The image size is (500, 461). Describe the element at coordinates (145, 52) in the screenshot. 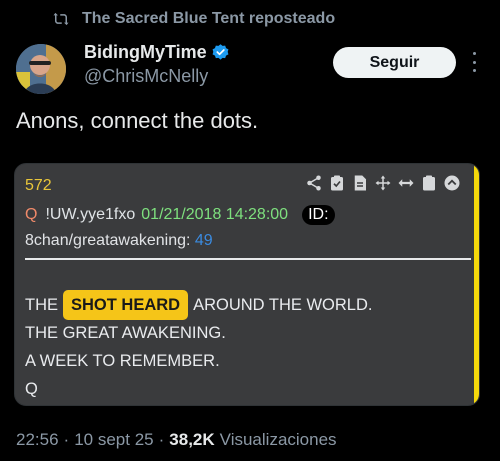

I see `author-name: BidingMyTime` at that location.